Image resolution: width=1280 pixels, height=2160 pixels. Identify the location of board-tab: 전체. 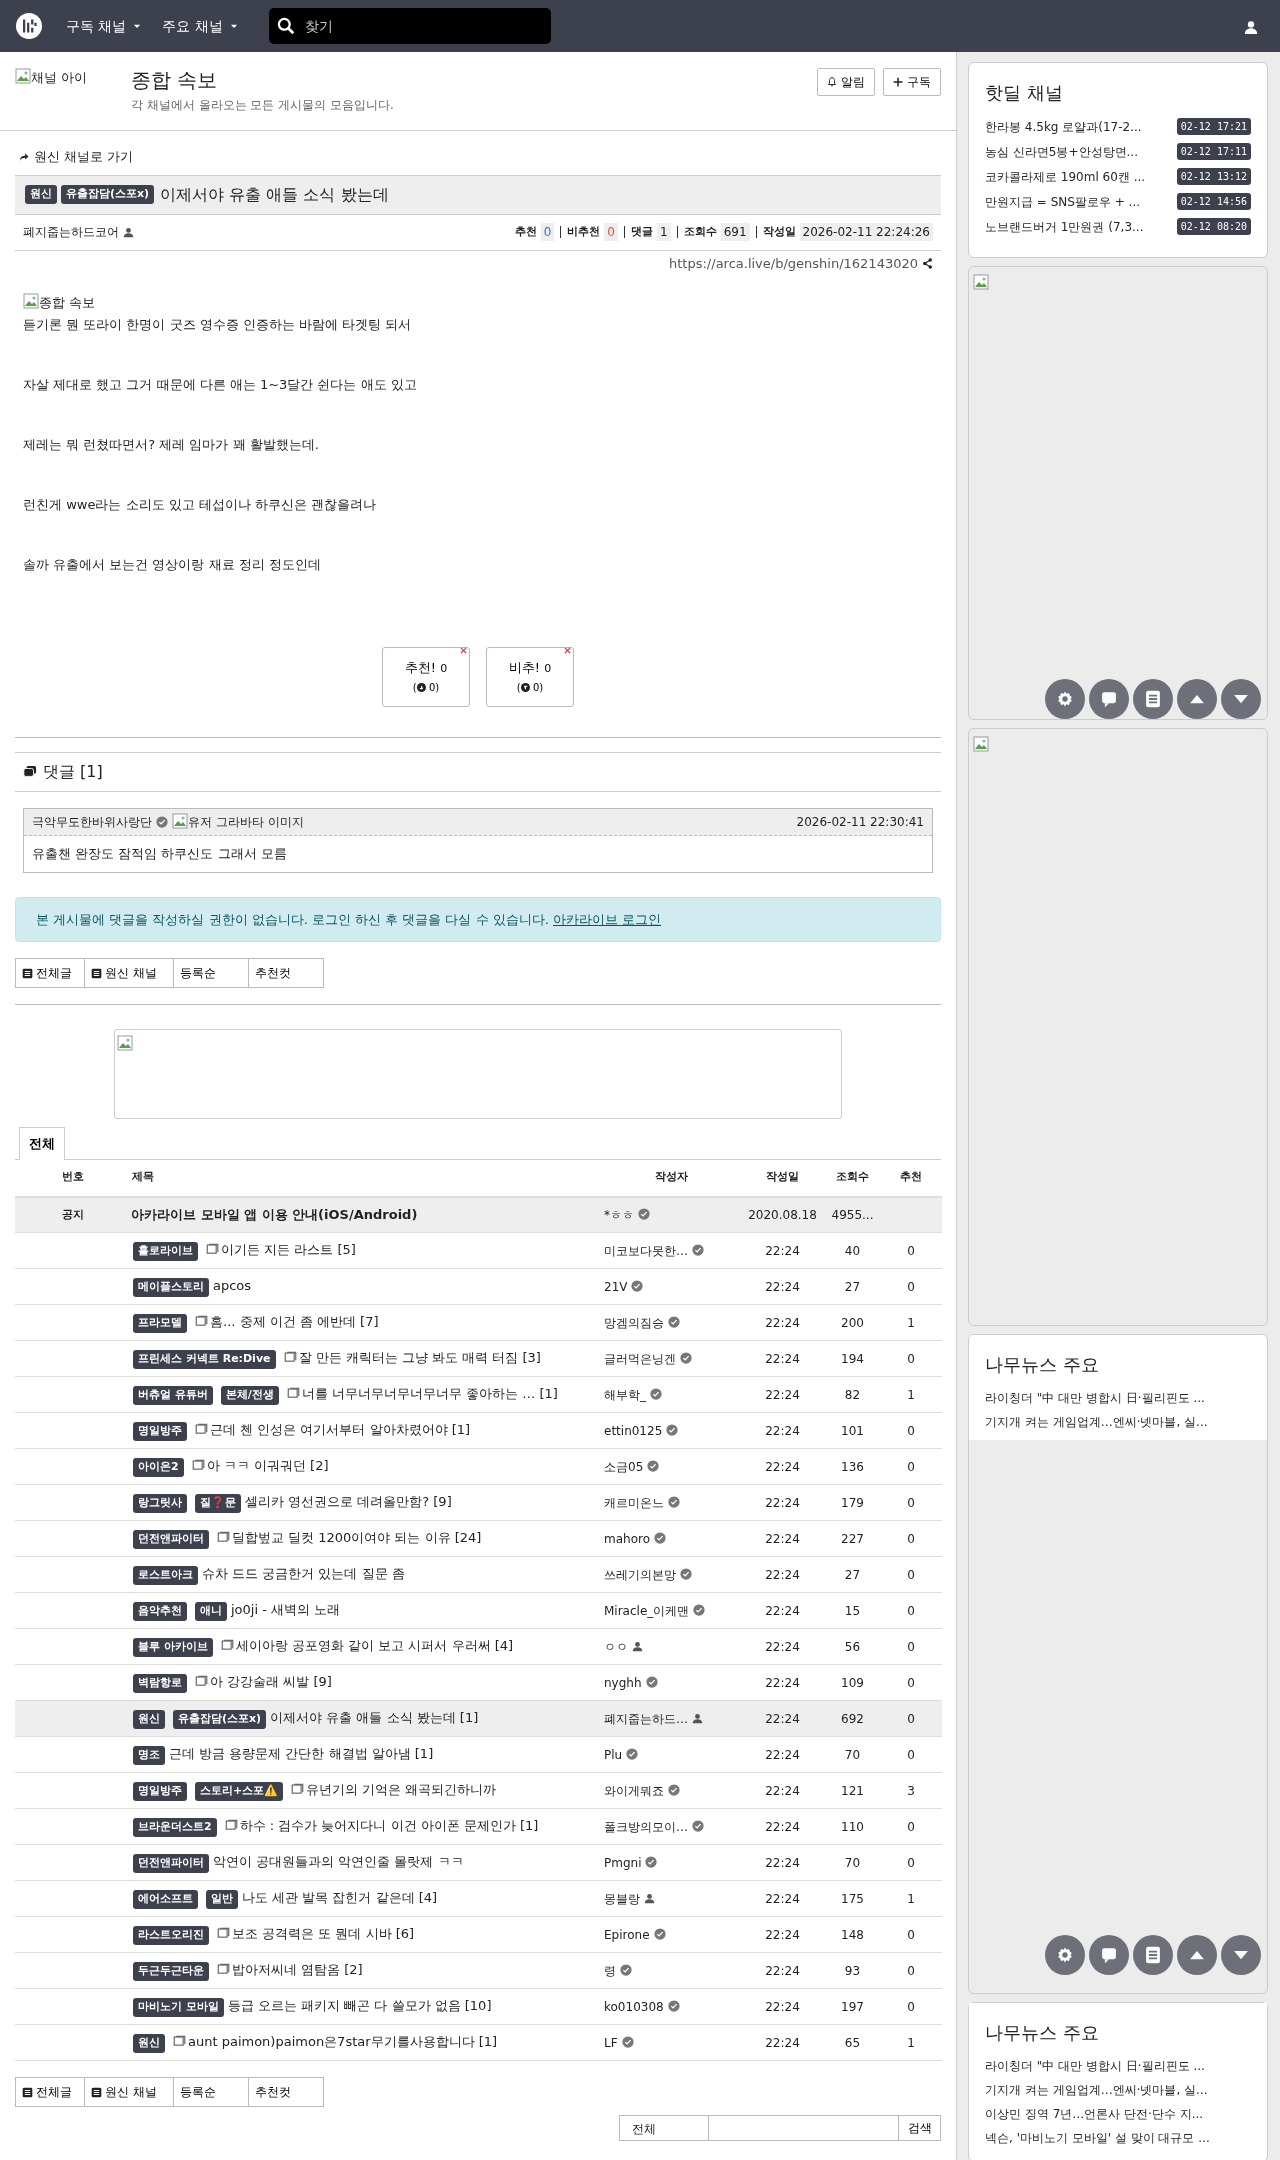
(42, 1143).